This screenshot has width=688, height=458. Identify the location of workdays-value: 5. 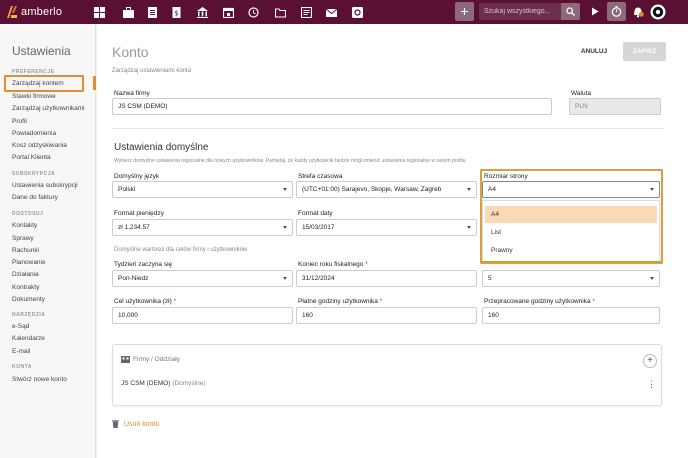
(490, 278).